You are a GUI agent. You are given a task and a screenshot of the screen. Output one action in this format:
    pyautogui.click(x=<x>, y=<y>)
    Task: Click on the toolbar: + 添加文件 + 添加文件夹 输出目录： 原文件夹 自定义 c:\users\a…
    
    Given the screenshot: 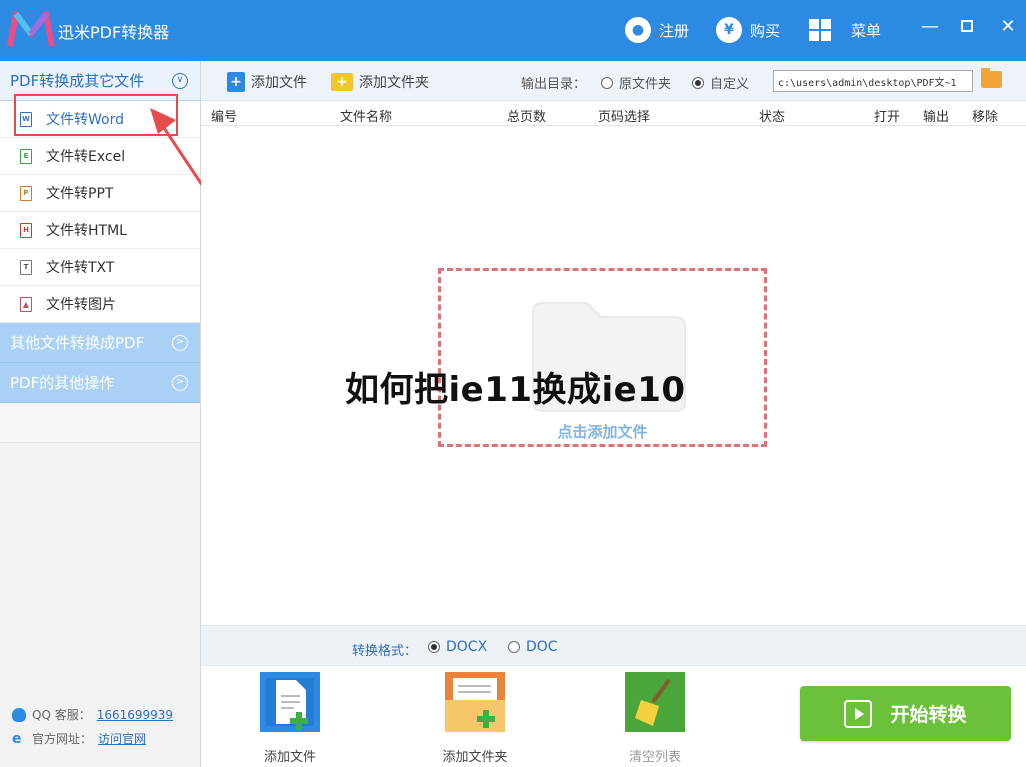 What is the action you would take?
    pyautogui.click(x=613, y=81)
    